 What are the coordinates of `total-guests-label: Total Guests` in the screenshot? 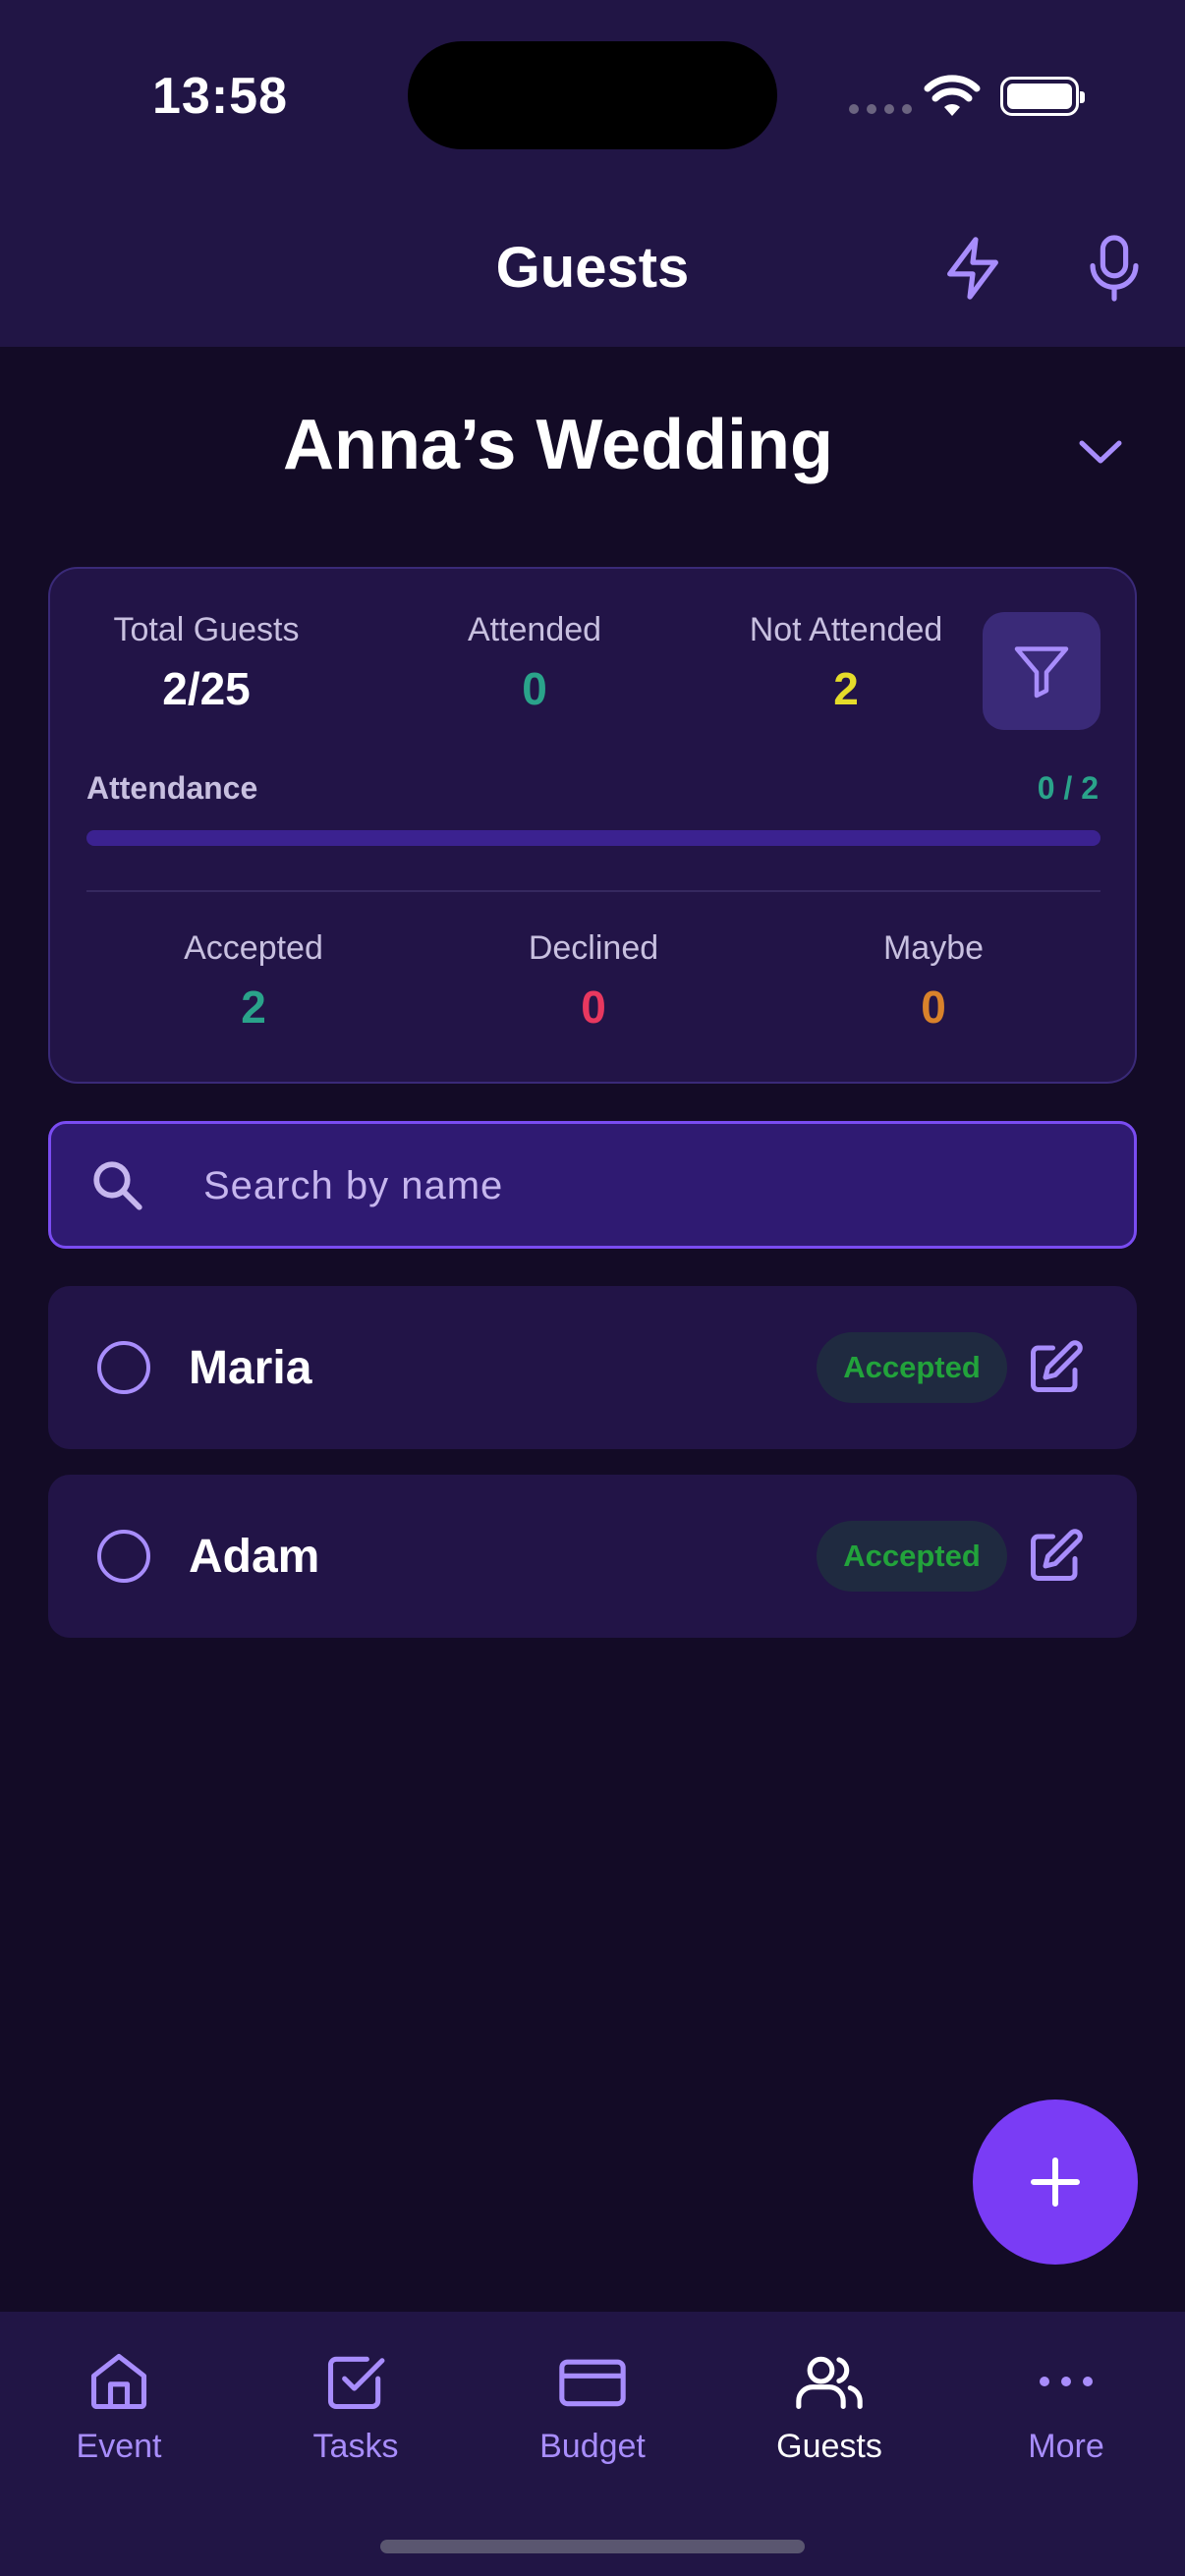 It's located at (207, 629).